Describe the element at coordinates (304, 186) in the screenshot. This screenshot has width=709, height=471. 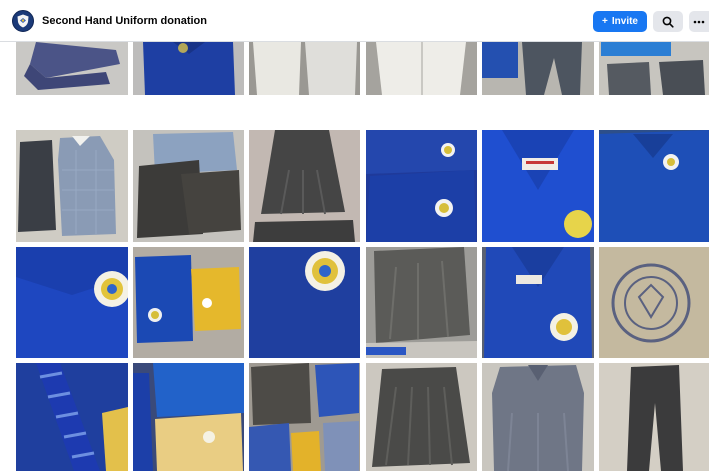
I see `photo-grey-skirt` at that location.